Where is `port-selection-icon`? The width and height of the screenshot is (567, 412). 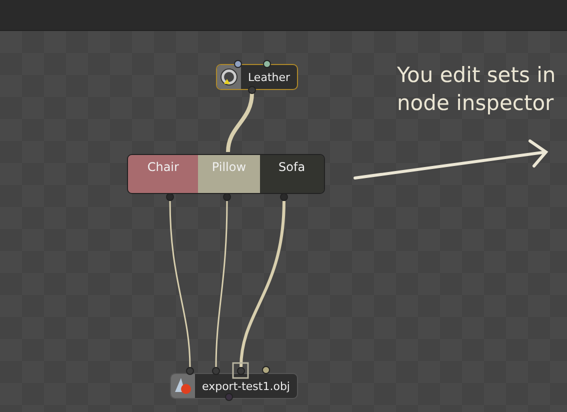 port-selection-icon is located at coordinates (240, 370).